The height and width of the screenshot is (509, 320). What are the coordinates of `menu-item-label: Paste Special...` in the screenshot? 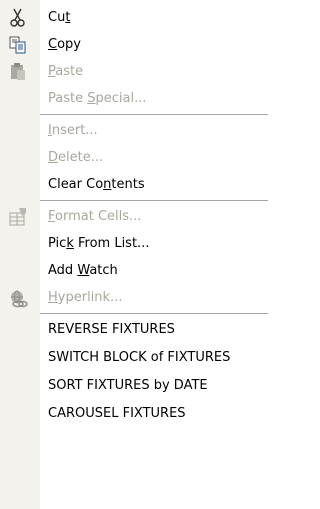 It's located at (97, 98).